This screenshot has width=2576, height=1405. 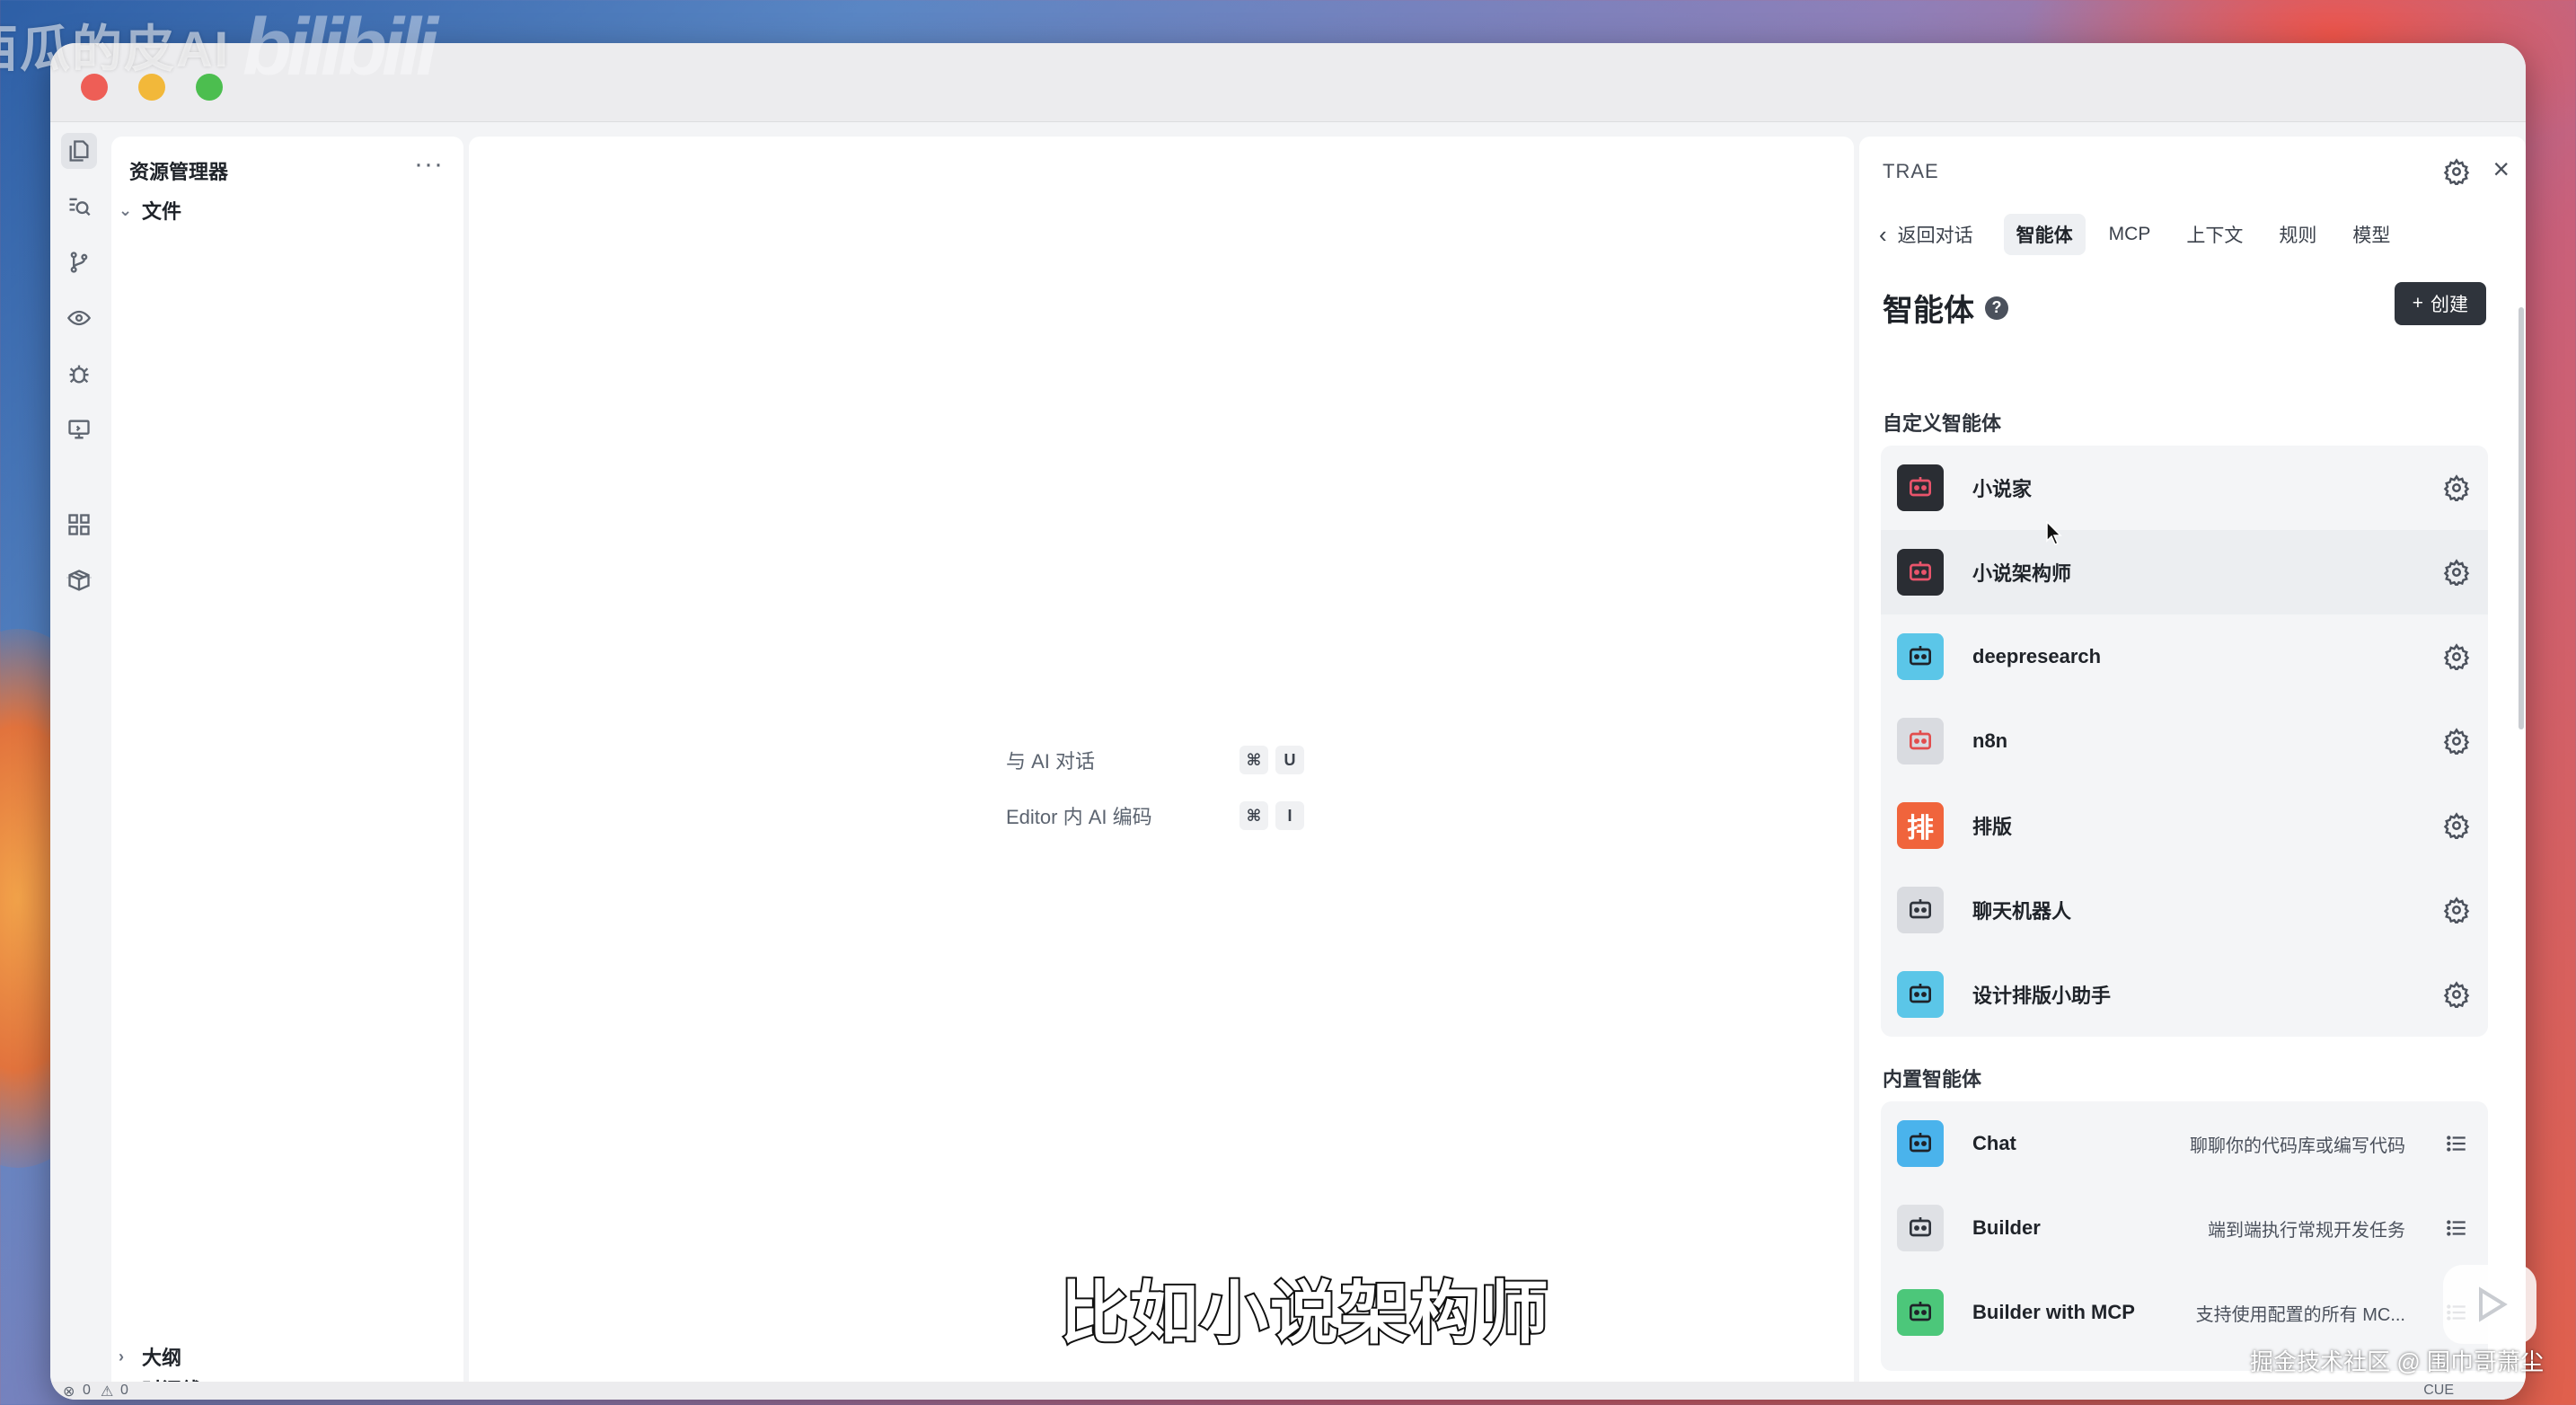 I want to click on search-icon, so click(x=79, y=207).